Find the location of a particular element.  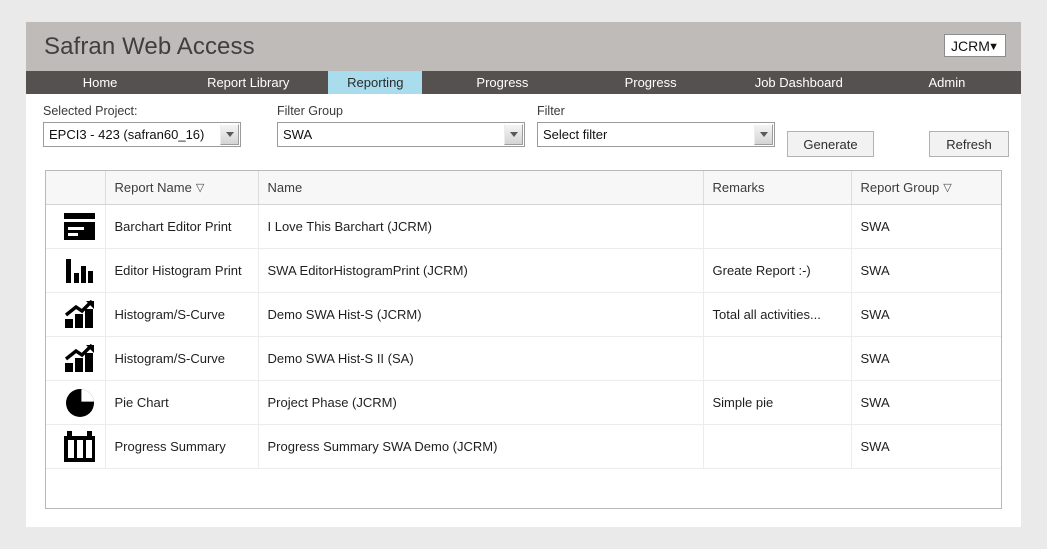

selected-project-value: EPCI3 - 423 (safran60_16) is located at coordinates (127, 134).